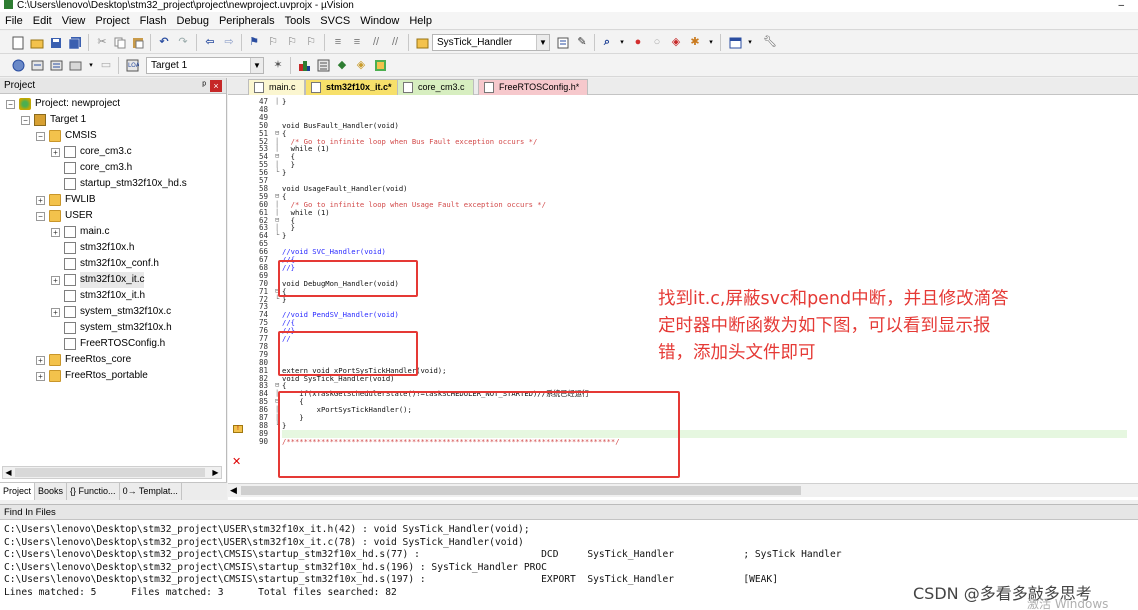  What do you see at coordinates (521, 490) in the screenshot?
I see `scroll-thumb` at bounding box center [521, 490].